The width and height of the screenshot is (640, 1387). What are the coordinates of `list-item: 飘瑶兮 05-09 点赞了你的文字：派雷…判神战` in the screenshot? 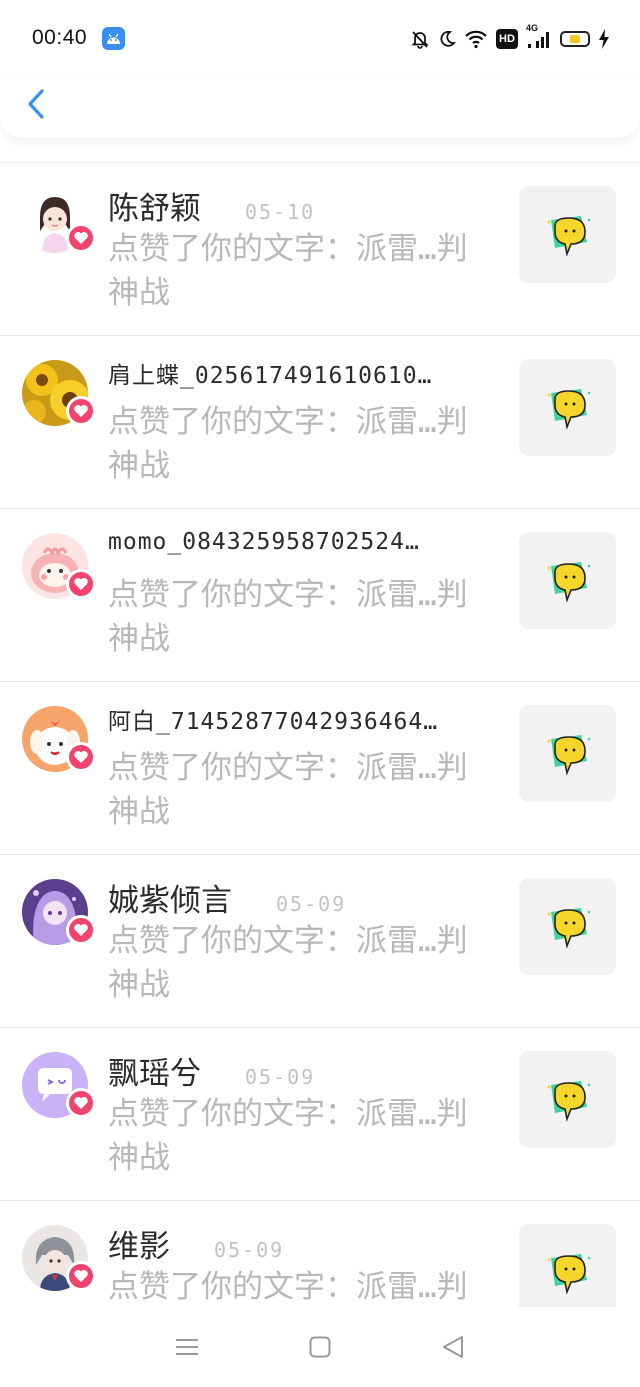 It's located at (320, 1114).